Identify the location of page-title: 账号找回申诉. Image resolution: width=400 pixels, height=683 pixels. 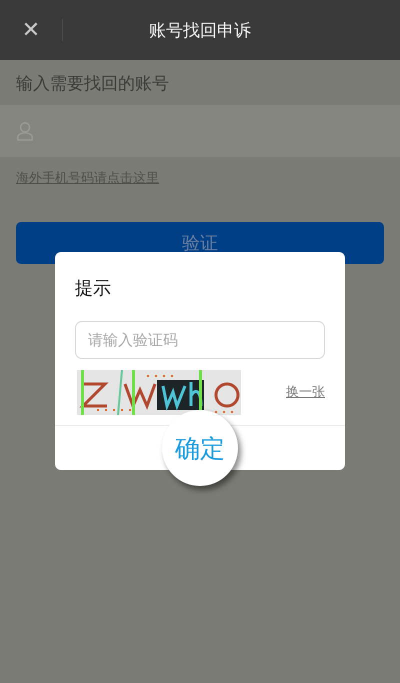
(200, 31).